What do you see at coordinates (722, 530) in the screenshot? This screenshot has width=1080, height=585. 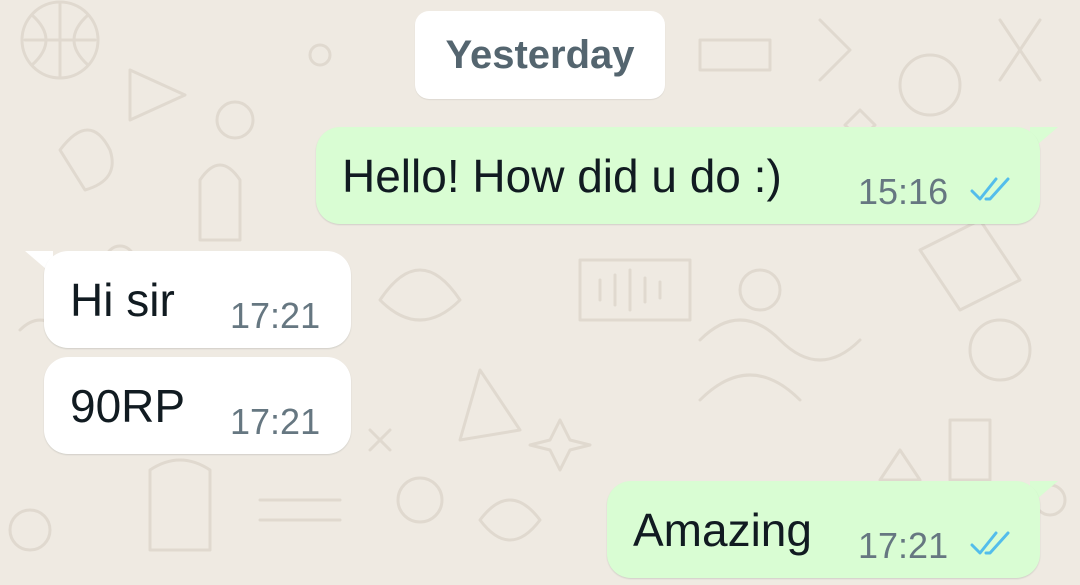 I see `message-text: Amazing` at bounding box center [722, 530].